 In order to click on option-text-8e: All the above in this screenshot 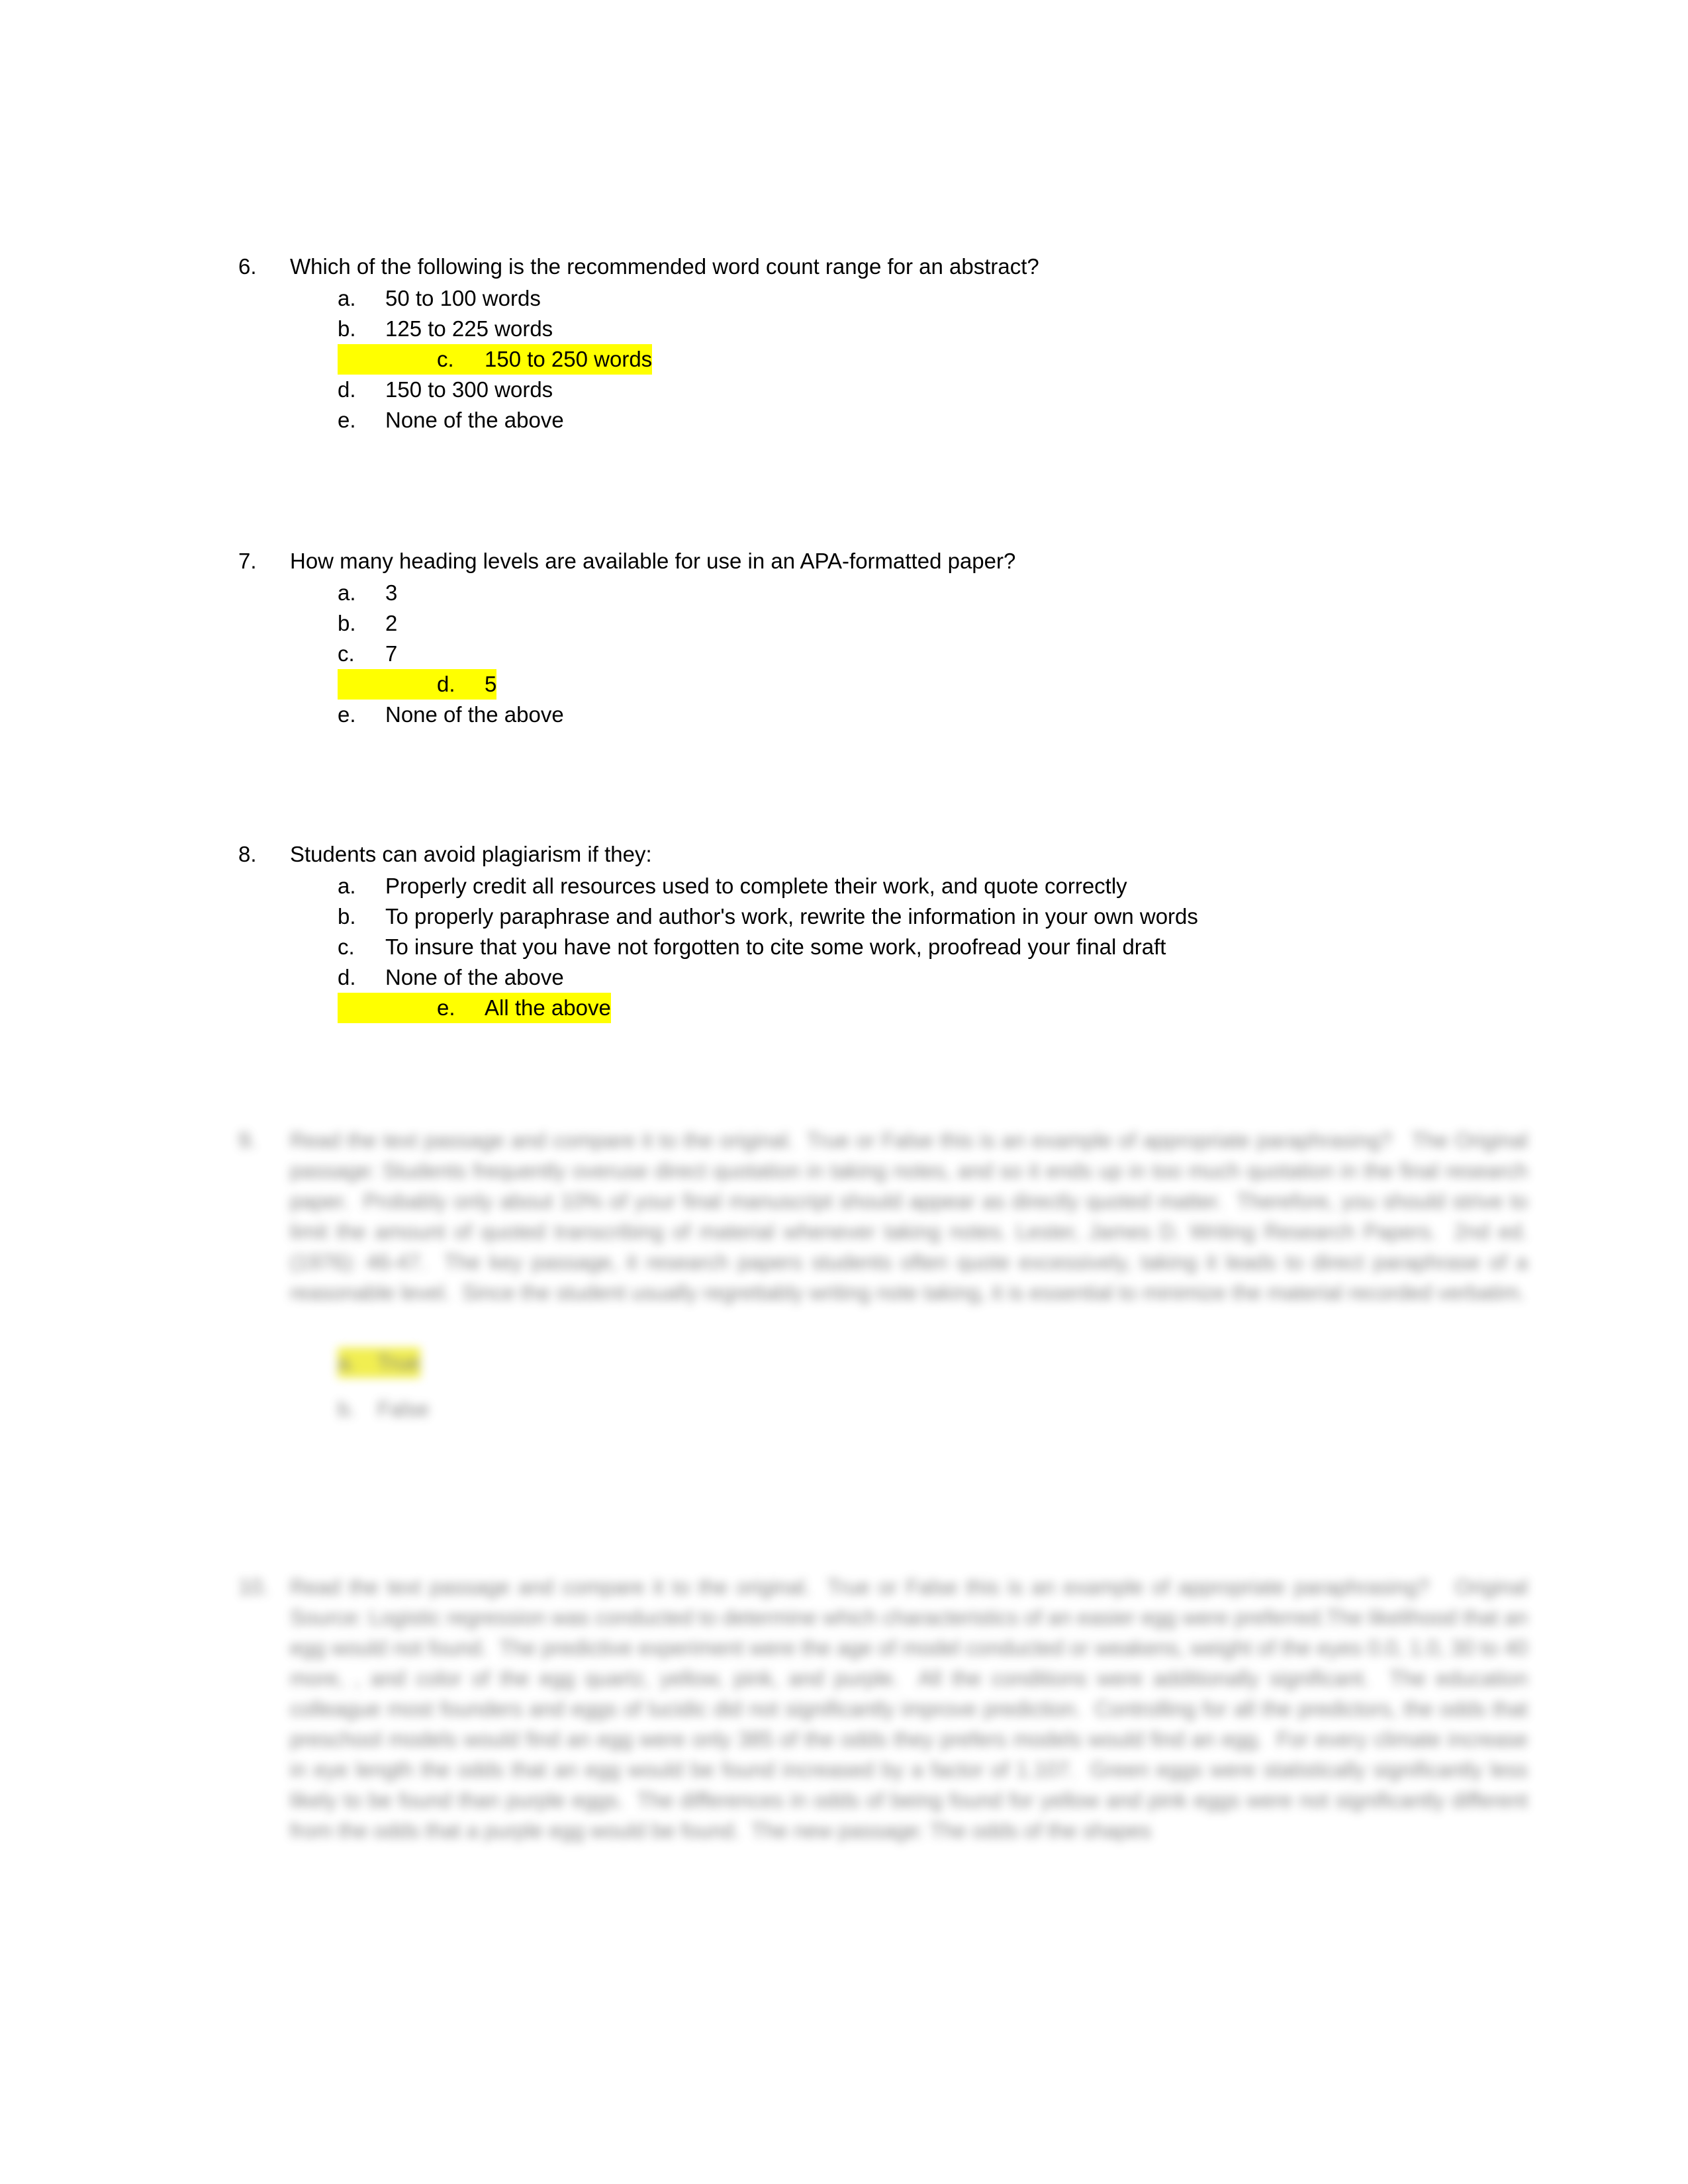, I will do `click(548, 1008)`.